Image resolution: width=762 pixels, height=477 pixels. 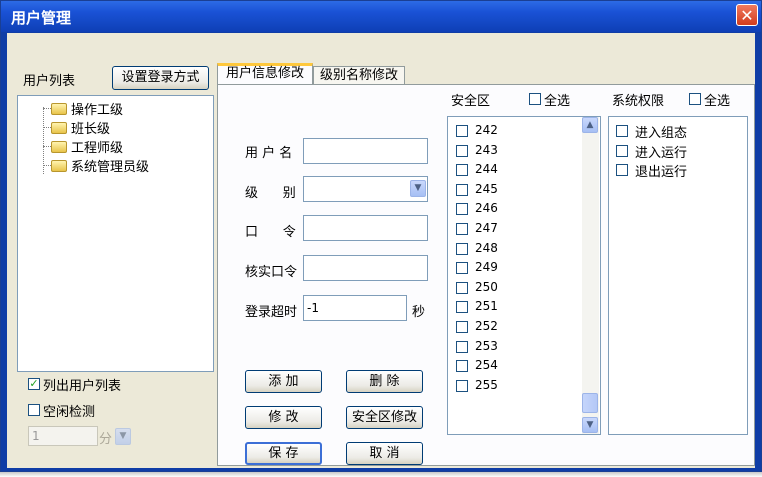 I want to click on modify-button: 修 改, so click(x=283, y=417).